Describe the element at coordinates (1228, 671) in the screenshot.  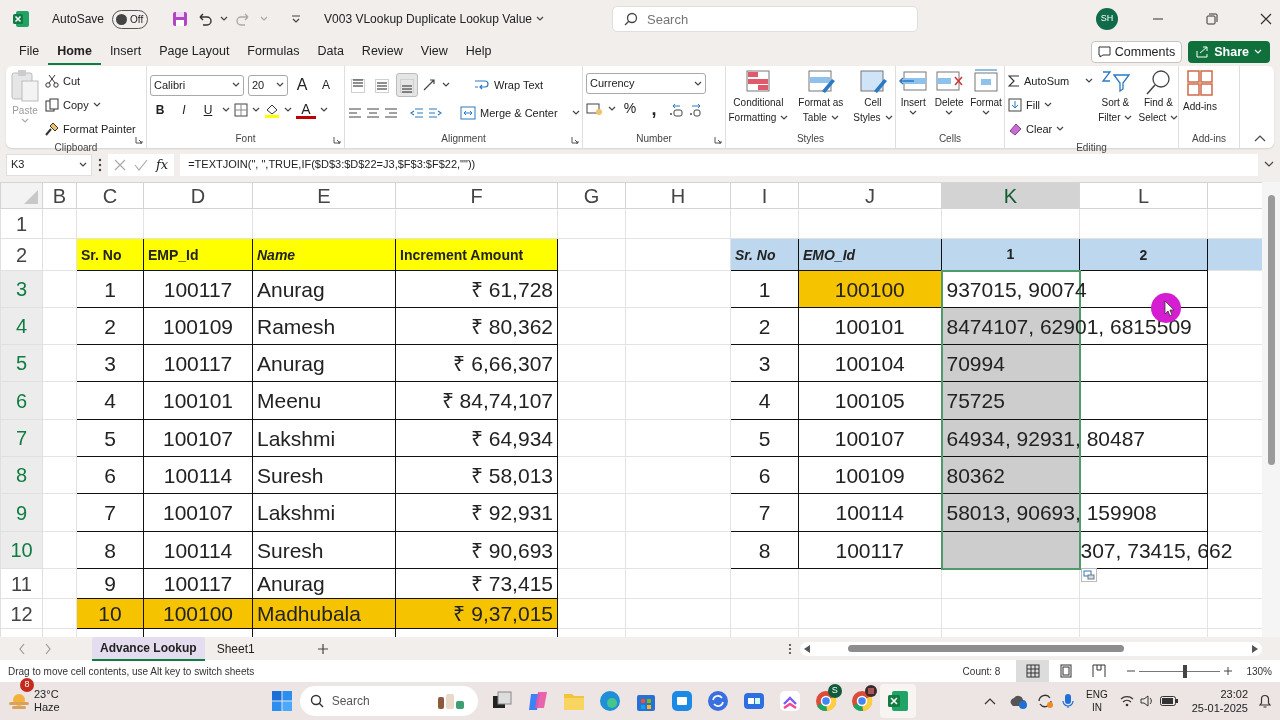
I see `zoom-in-icon` at that location.